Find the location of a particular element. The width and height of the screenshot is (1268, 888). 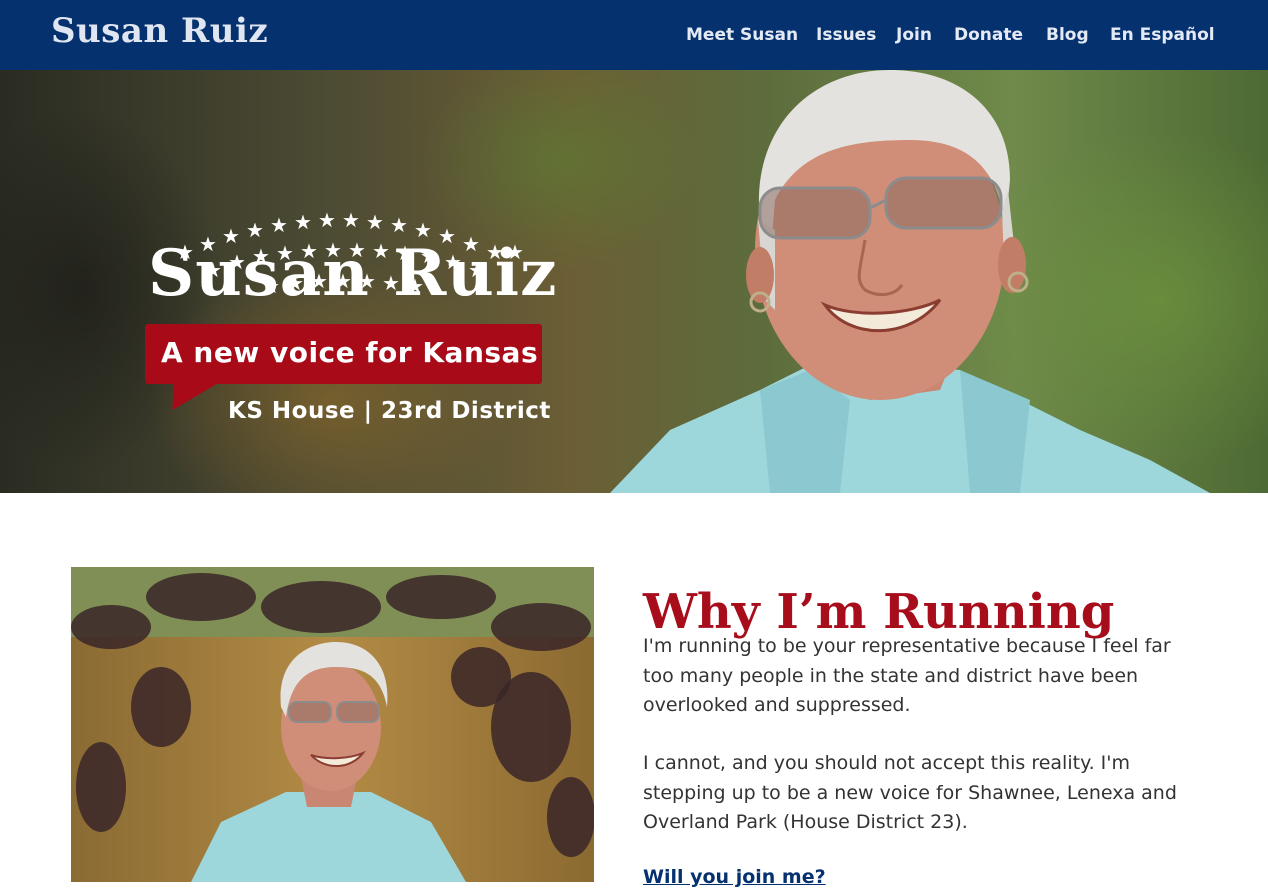

join-me-link: Will you join me? is located at coordinates (734, 877).